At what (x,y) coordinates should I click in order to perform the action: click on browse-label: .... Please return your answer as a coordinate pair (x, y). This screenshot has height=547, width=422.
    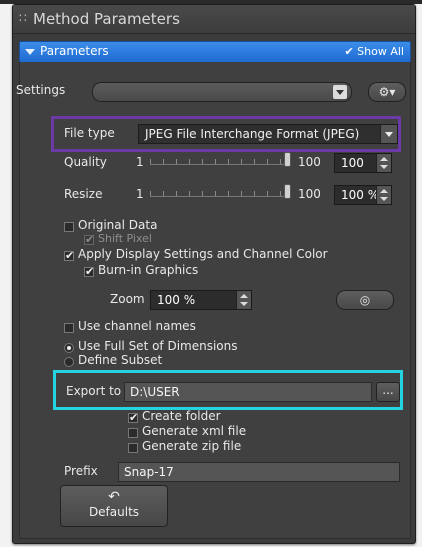
    Looking at the image, I should click on (388, 390).